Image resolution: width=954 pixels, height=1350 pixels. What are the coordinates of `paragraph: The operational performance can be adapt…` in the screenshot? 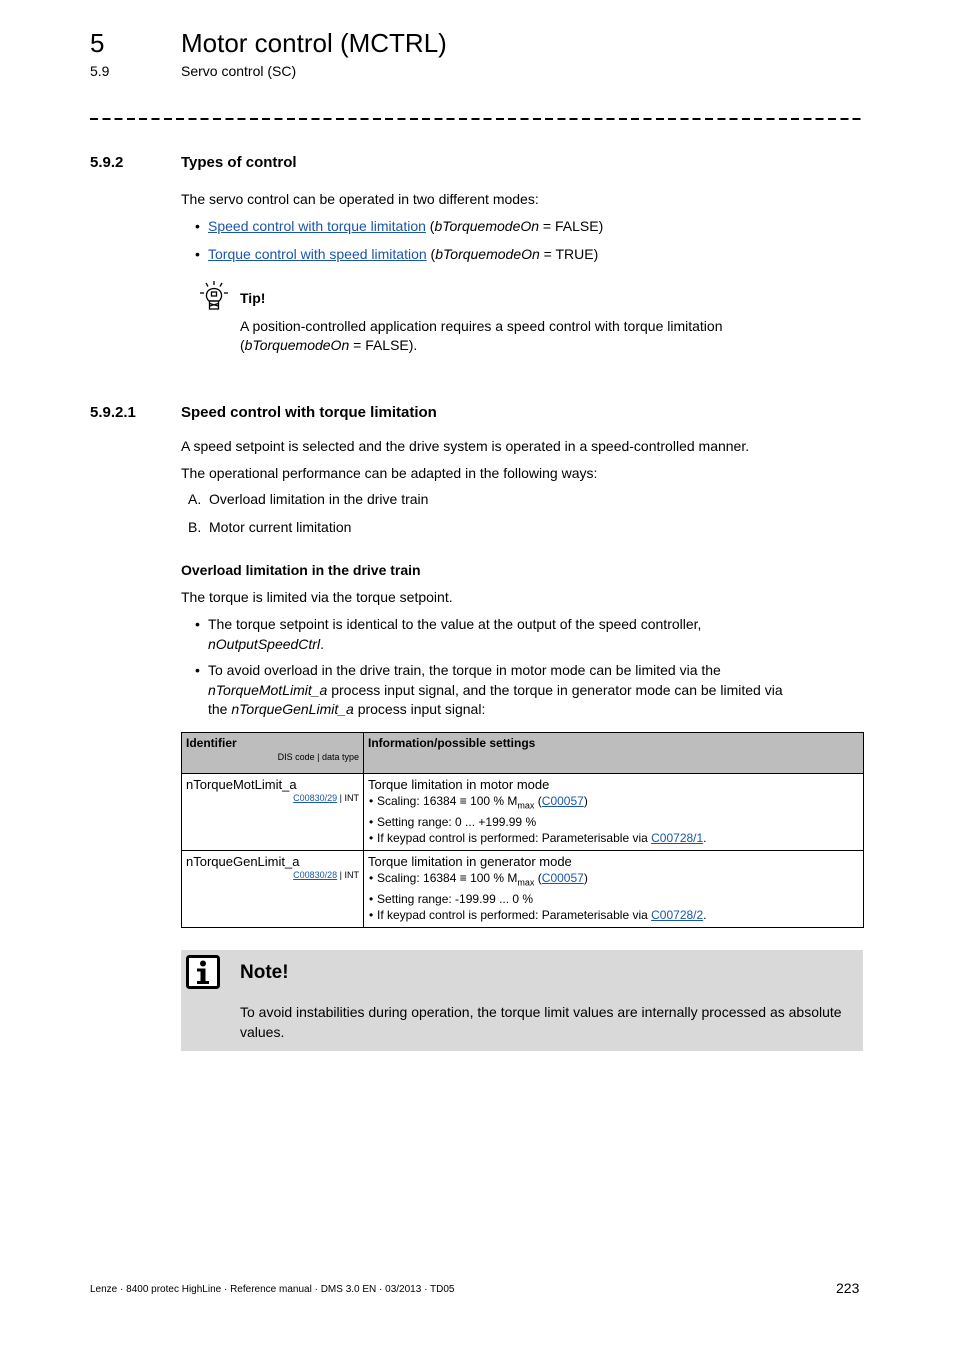 It's located at (389, 473).